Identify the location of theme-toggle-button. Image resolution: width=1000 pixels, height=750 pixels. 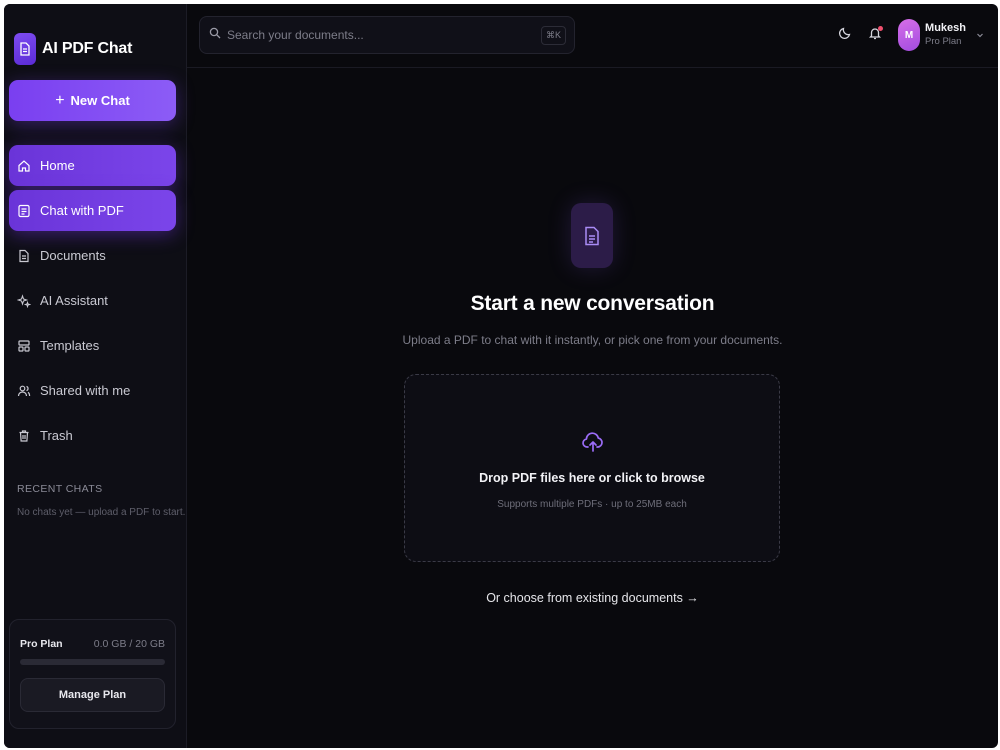
(845, 35).